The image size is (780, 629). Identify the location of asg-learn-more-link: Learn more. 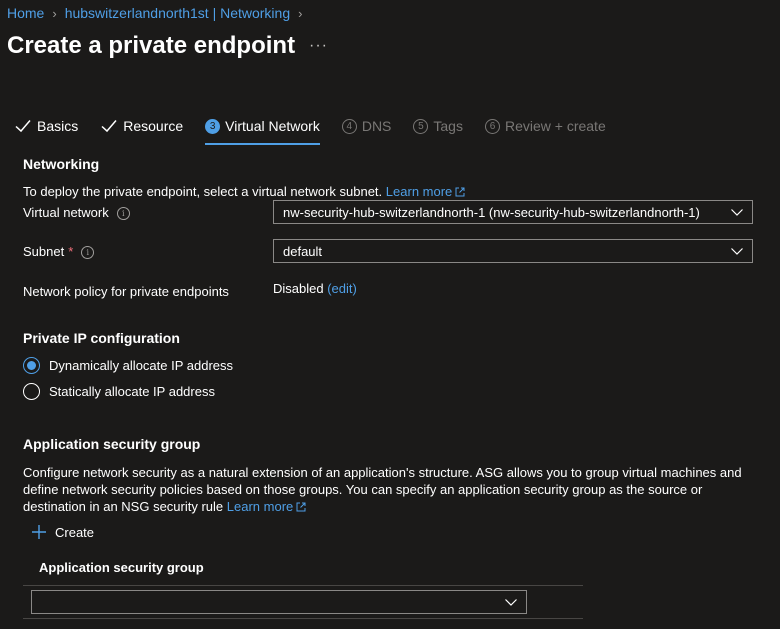
(266, 506).